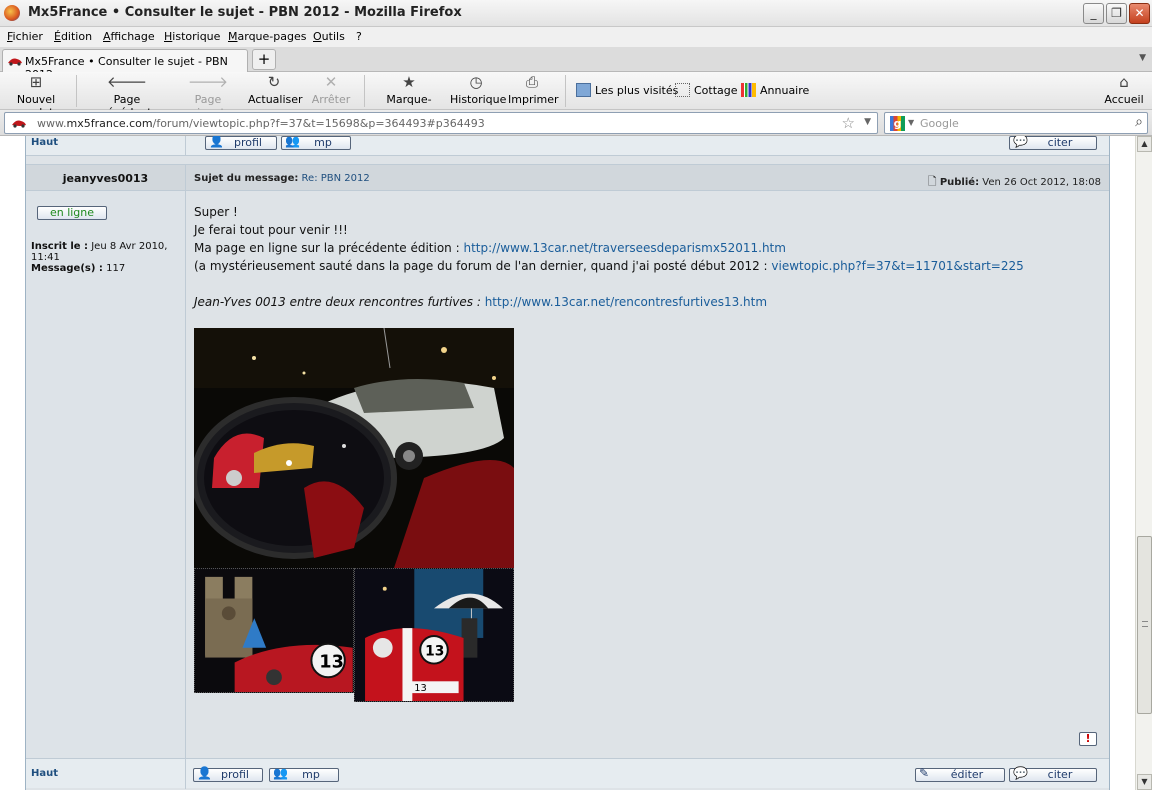  What do you see at coordinates (1124, 90) in the screenshot?
I see `home-button: ⌂ Accueil` at bounding box center [1124, 90].